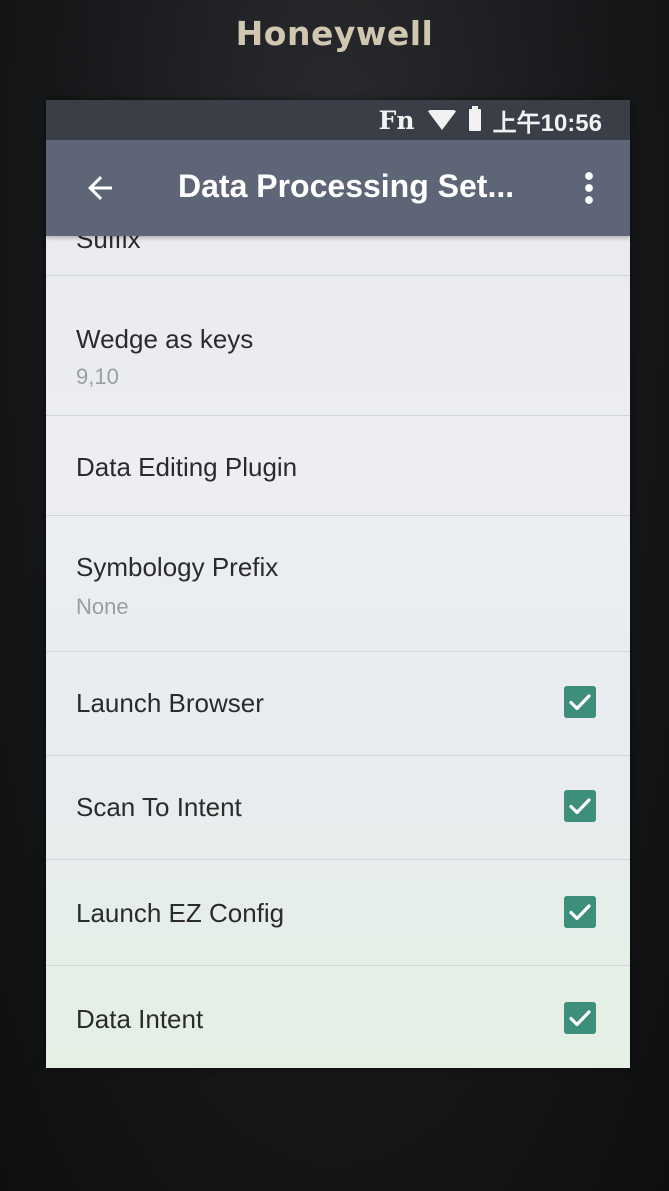 Image resolution: width=669 pixels, height=1191 pixels. What do you see at coordinates (338, 913) in the screenshot?
I see `list-item-launch-ez-config: Launch EZ Config` at bounding box center [338, 913].